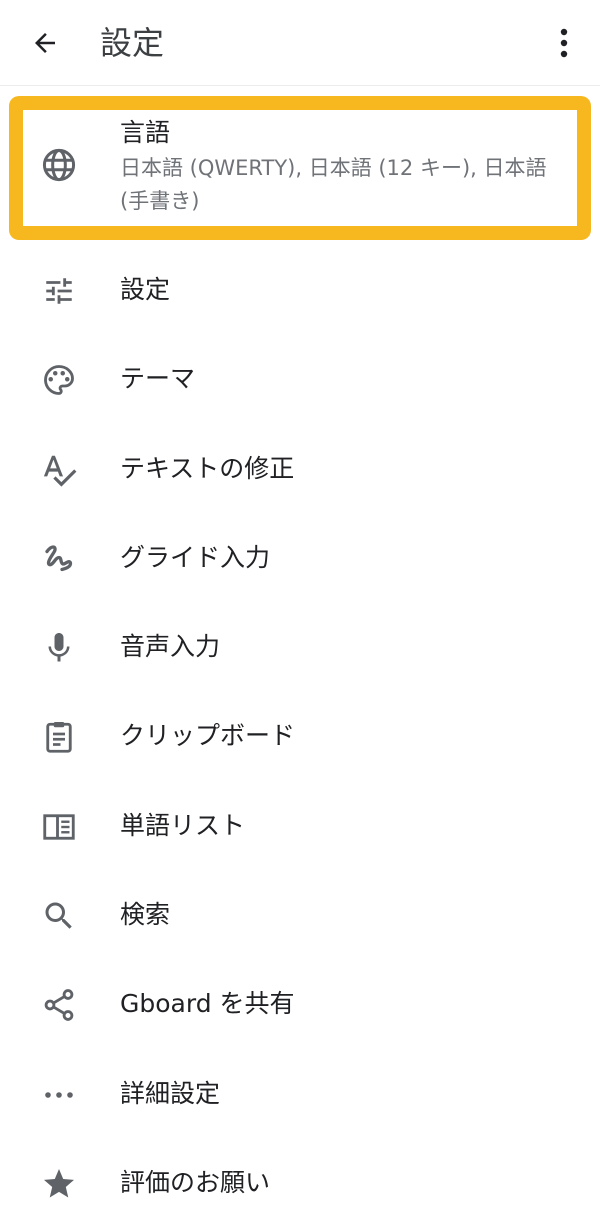 This screenshot has width=600, height=1228. What do you see at coordinates (59, 291) in the screenshot?
I see `tune-icon` at bounding box center [59, 291].